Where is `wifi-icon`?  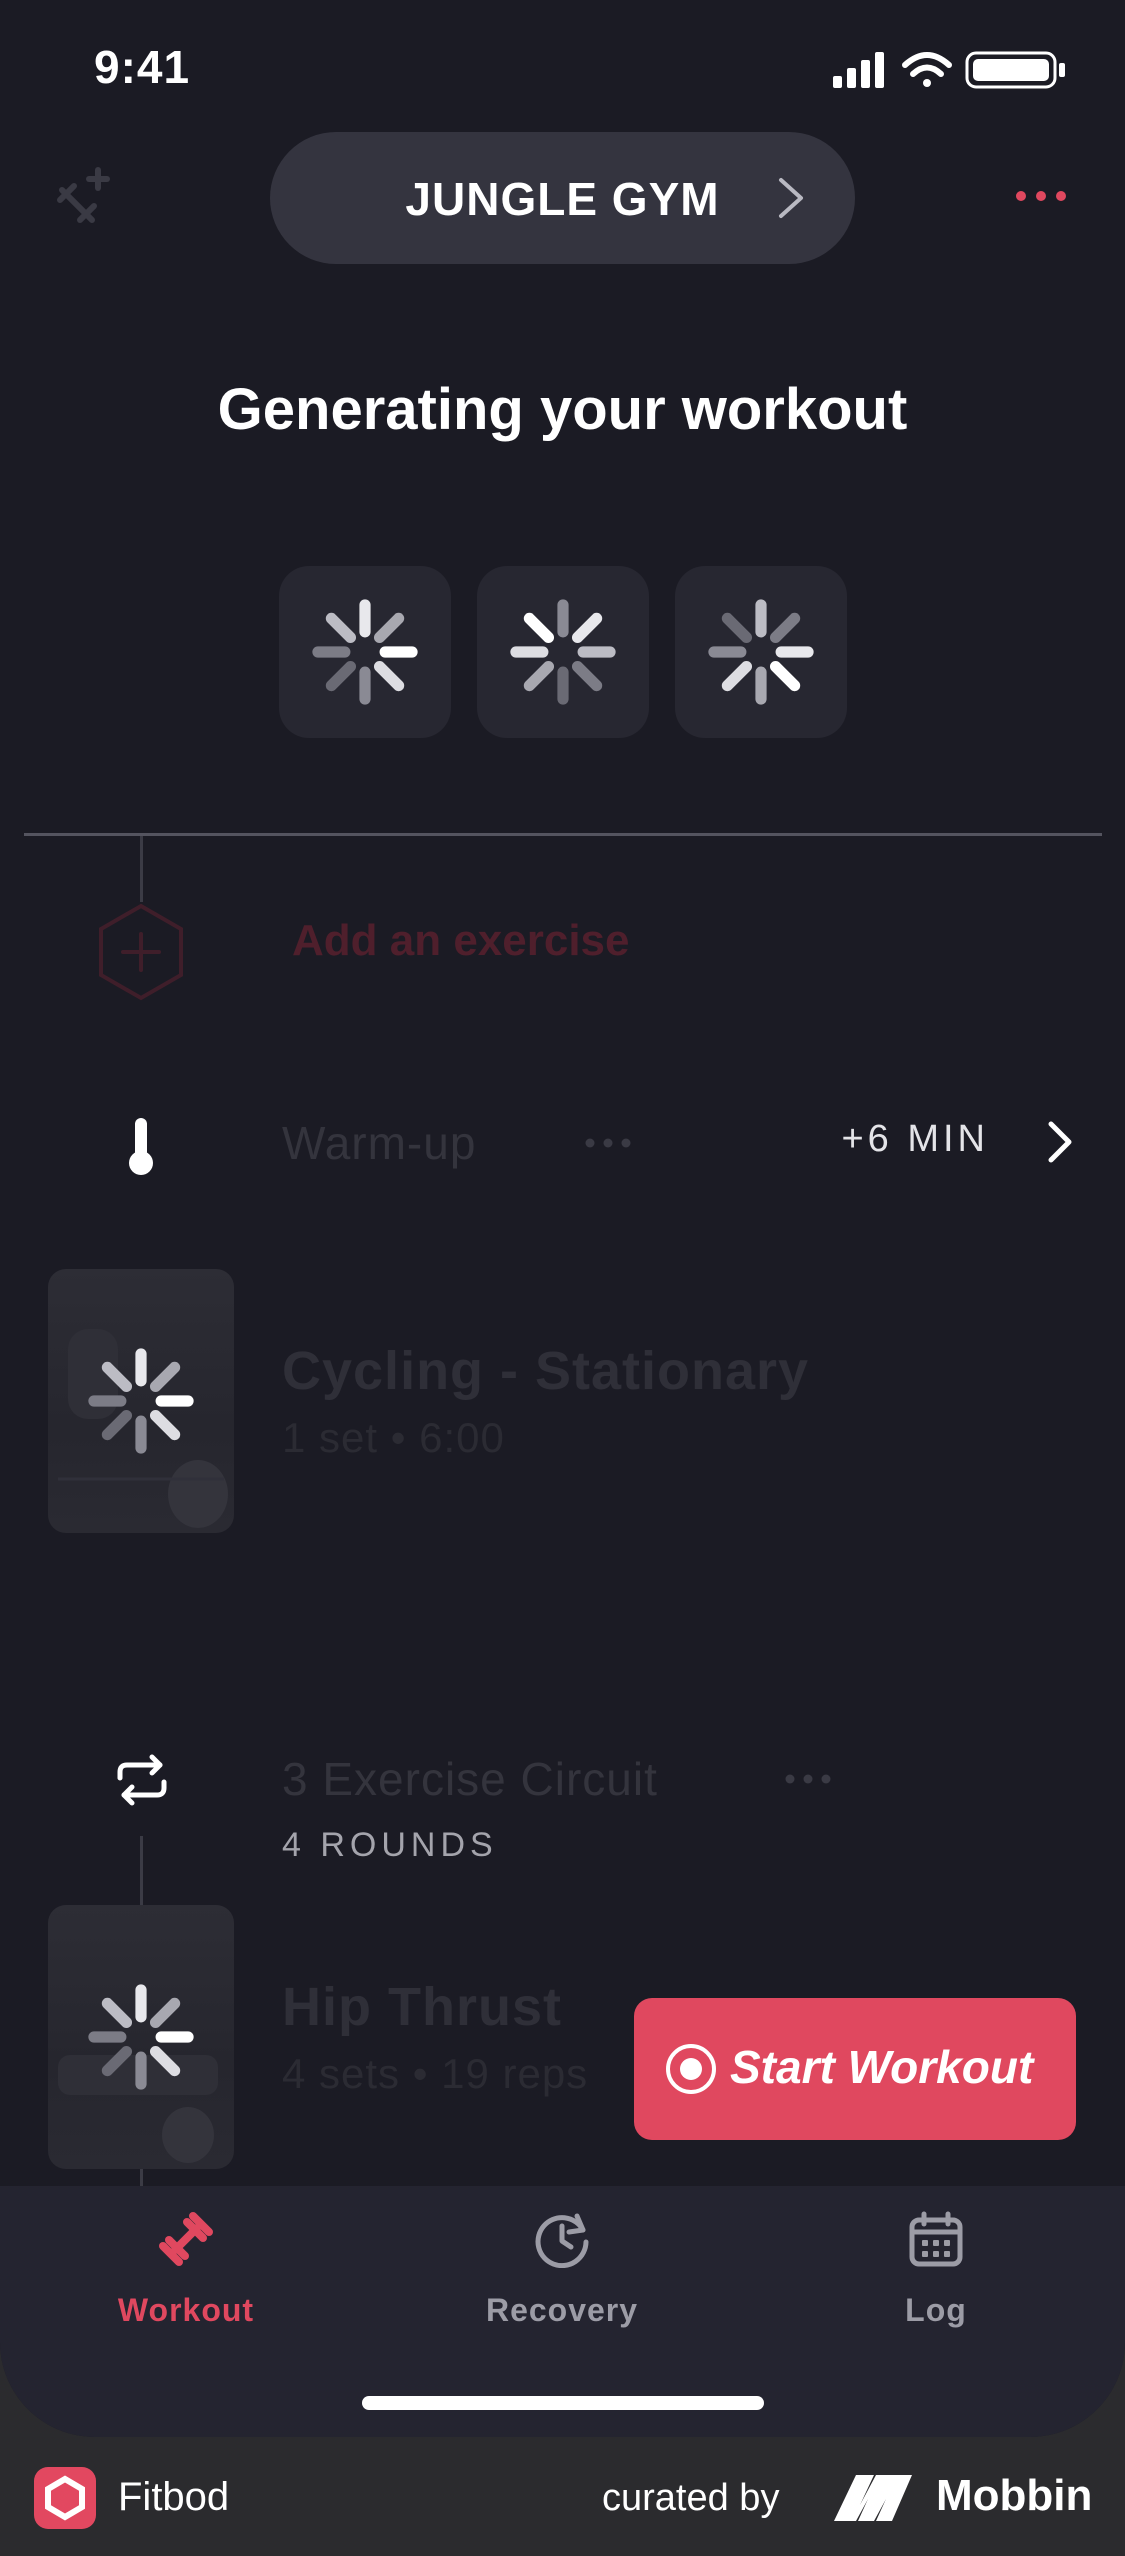
wifi-icon is located at coordinates (927, 69).